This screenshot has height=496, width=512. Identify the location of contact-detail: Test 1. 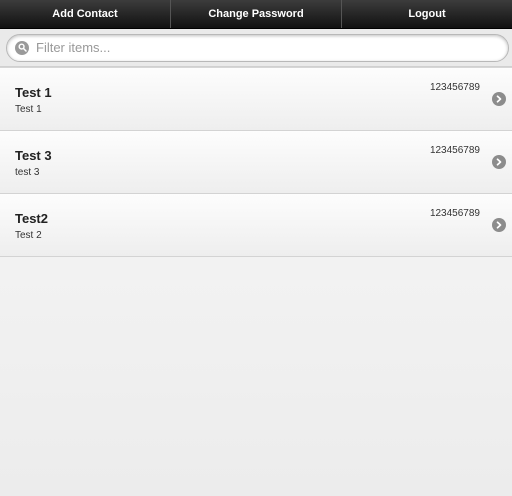
(28, 109).